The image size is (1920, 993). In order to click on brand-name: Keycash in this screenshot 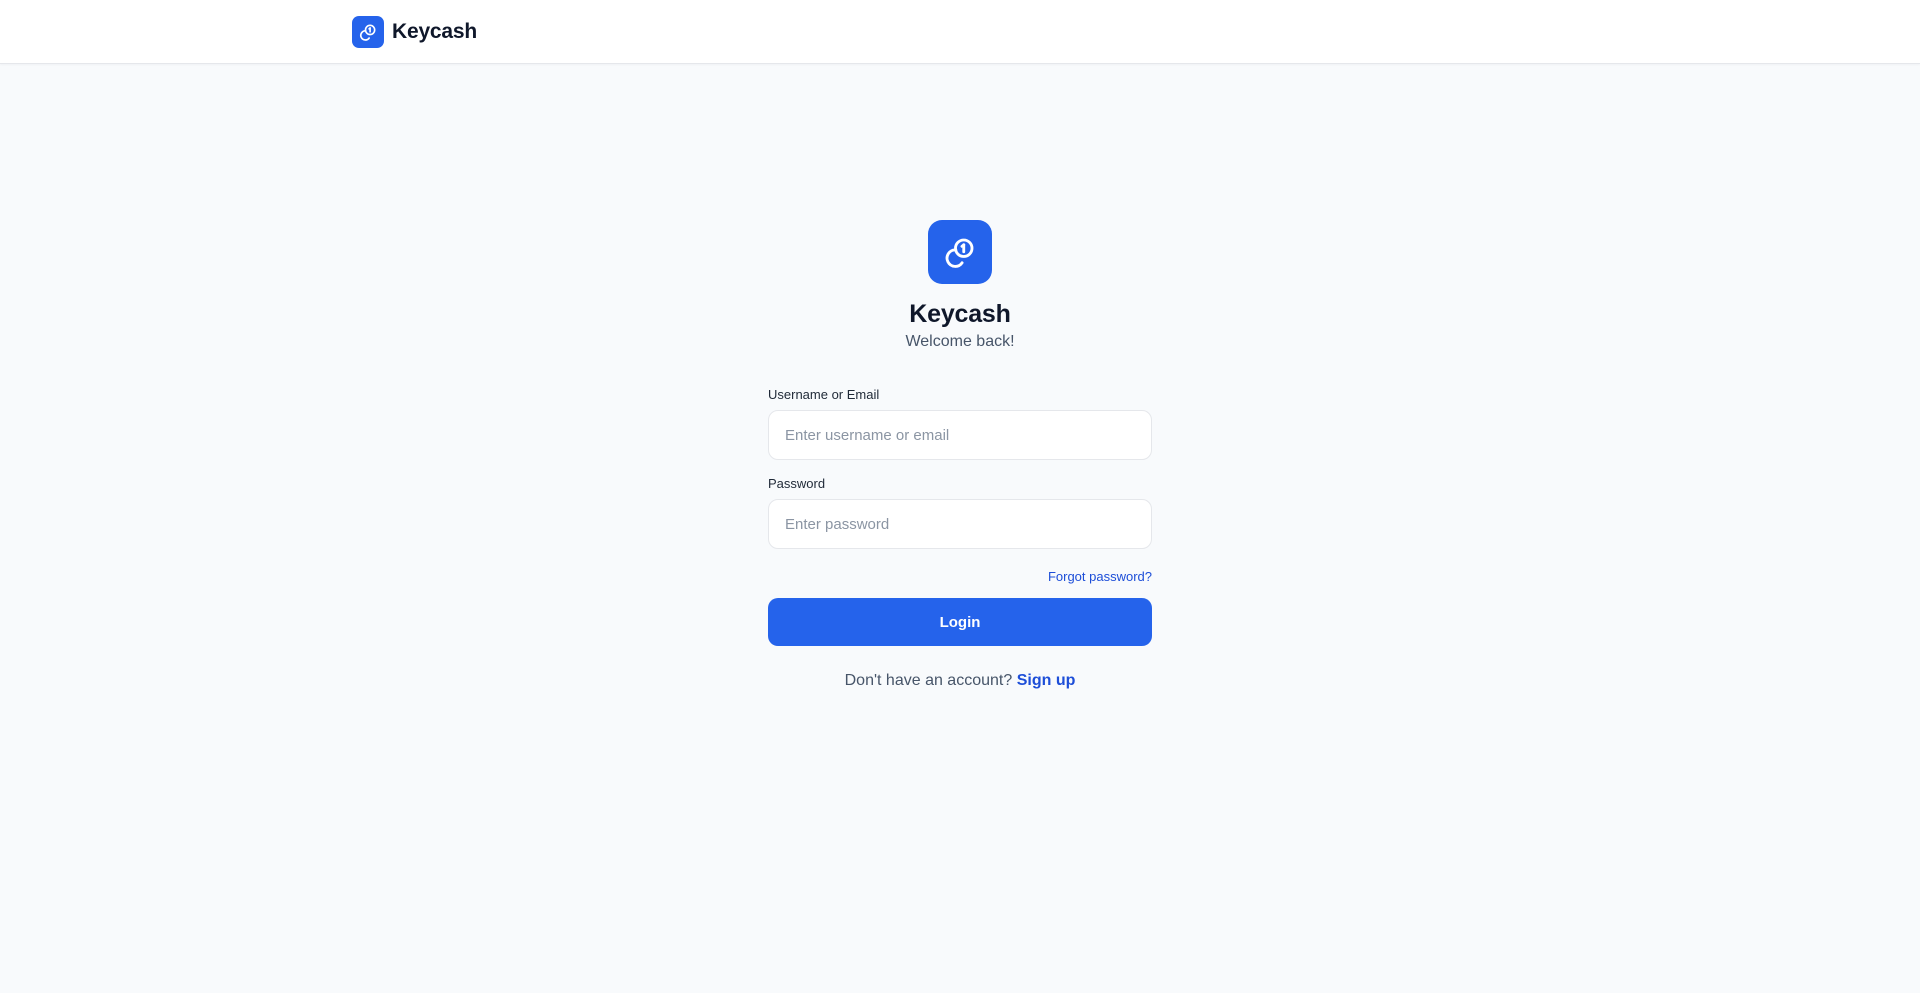, I will do `click(434, 31)`.